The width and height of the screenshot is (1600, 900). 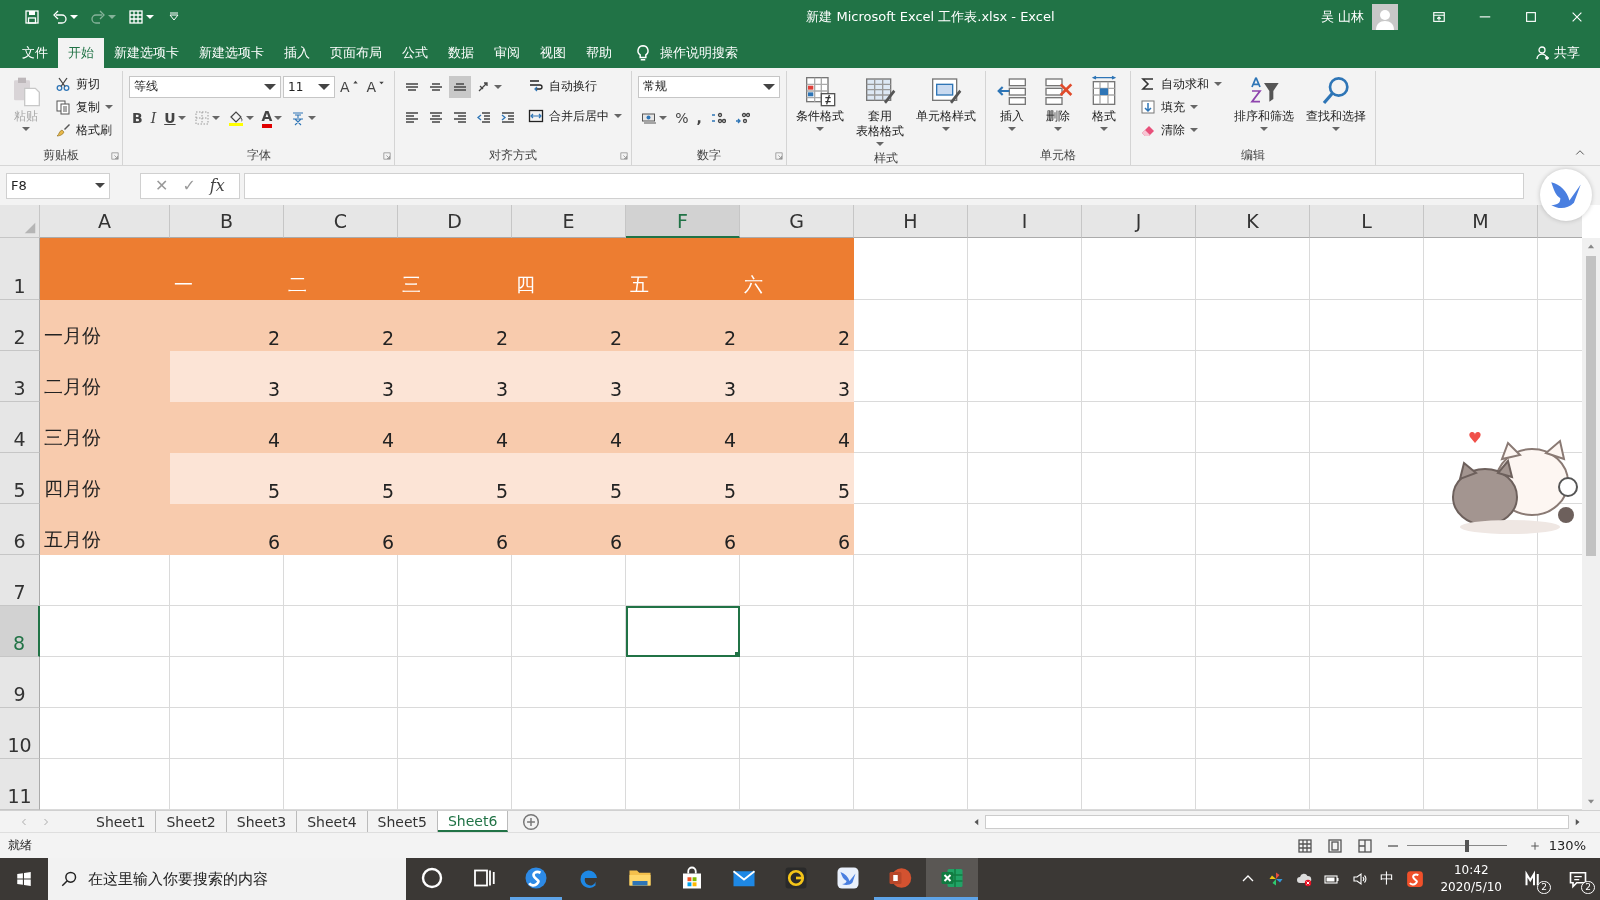 What do you see at coordinates (1058, 104) in the screenshot?
I see `ribbon-button: 删除` at bounding box center [1058, 104].